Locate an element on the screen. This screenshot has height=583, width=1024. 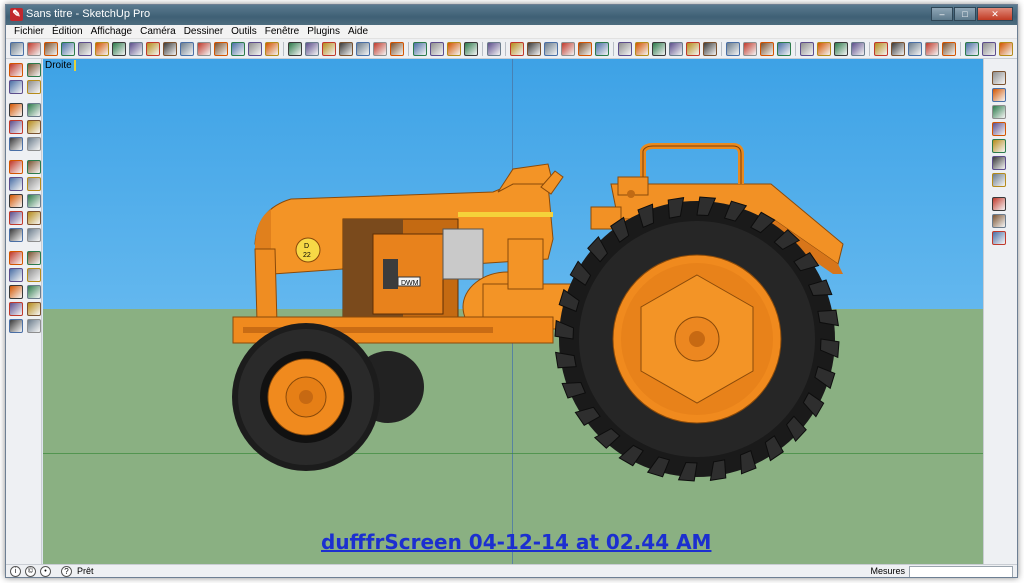
arc-icon is located at coordinates (102, 48).